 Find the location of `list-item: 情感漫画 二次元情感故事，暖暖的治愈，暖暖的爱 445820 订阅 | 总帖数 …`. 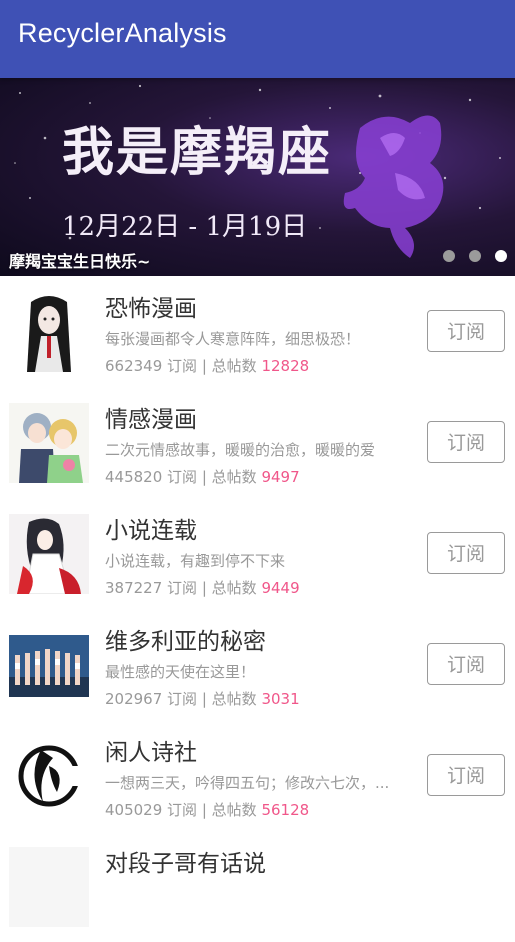

list-item: 情感漫画 二次元情感故事，暖暖的治愈，暖暖的爱 445820 订阅 | 总帖数 … is located at coordinates (257, 442).